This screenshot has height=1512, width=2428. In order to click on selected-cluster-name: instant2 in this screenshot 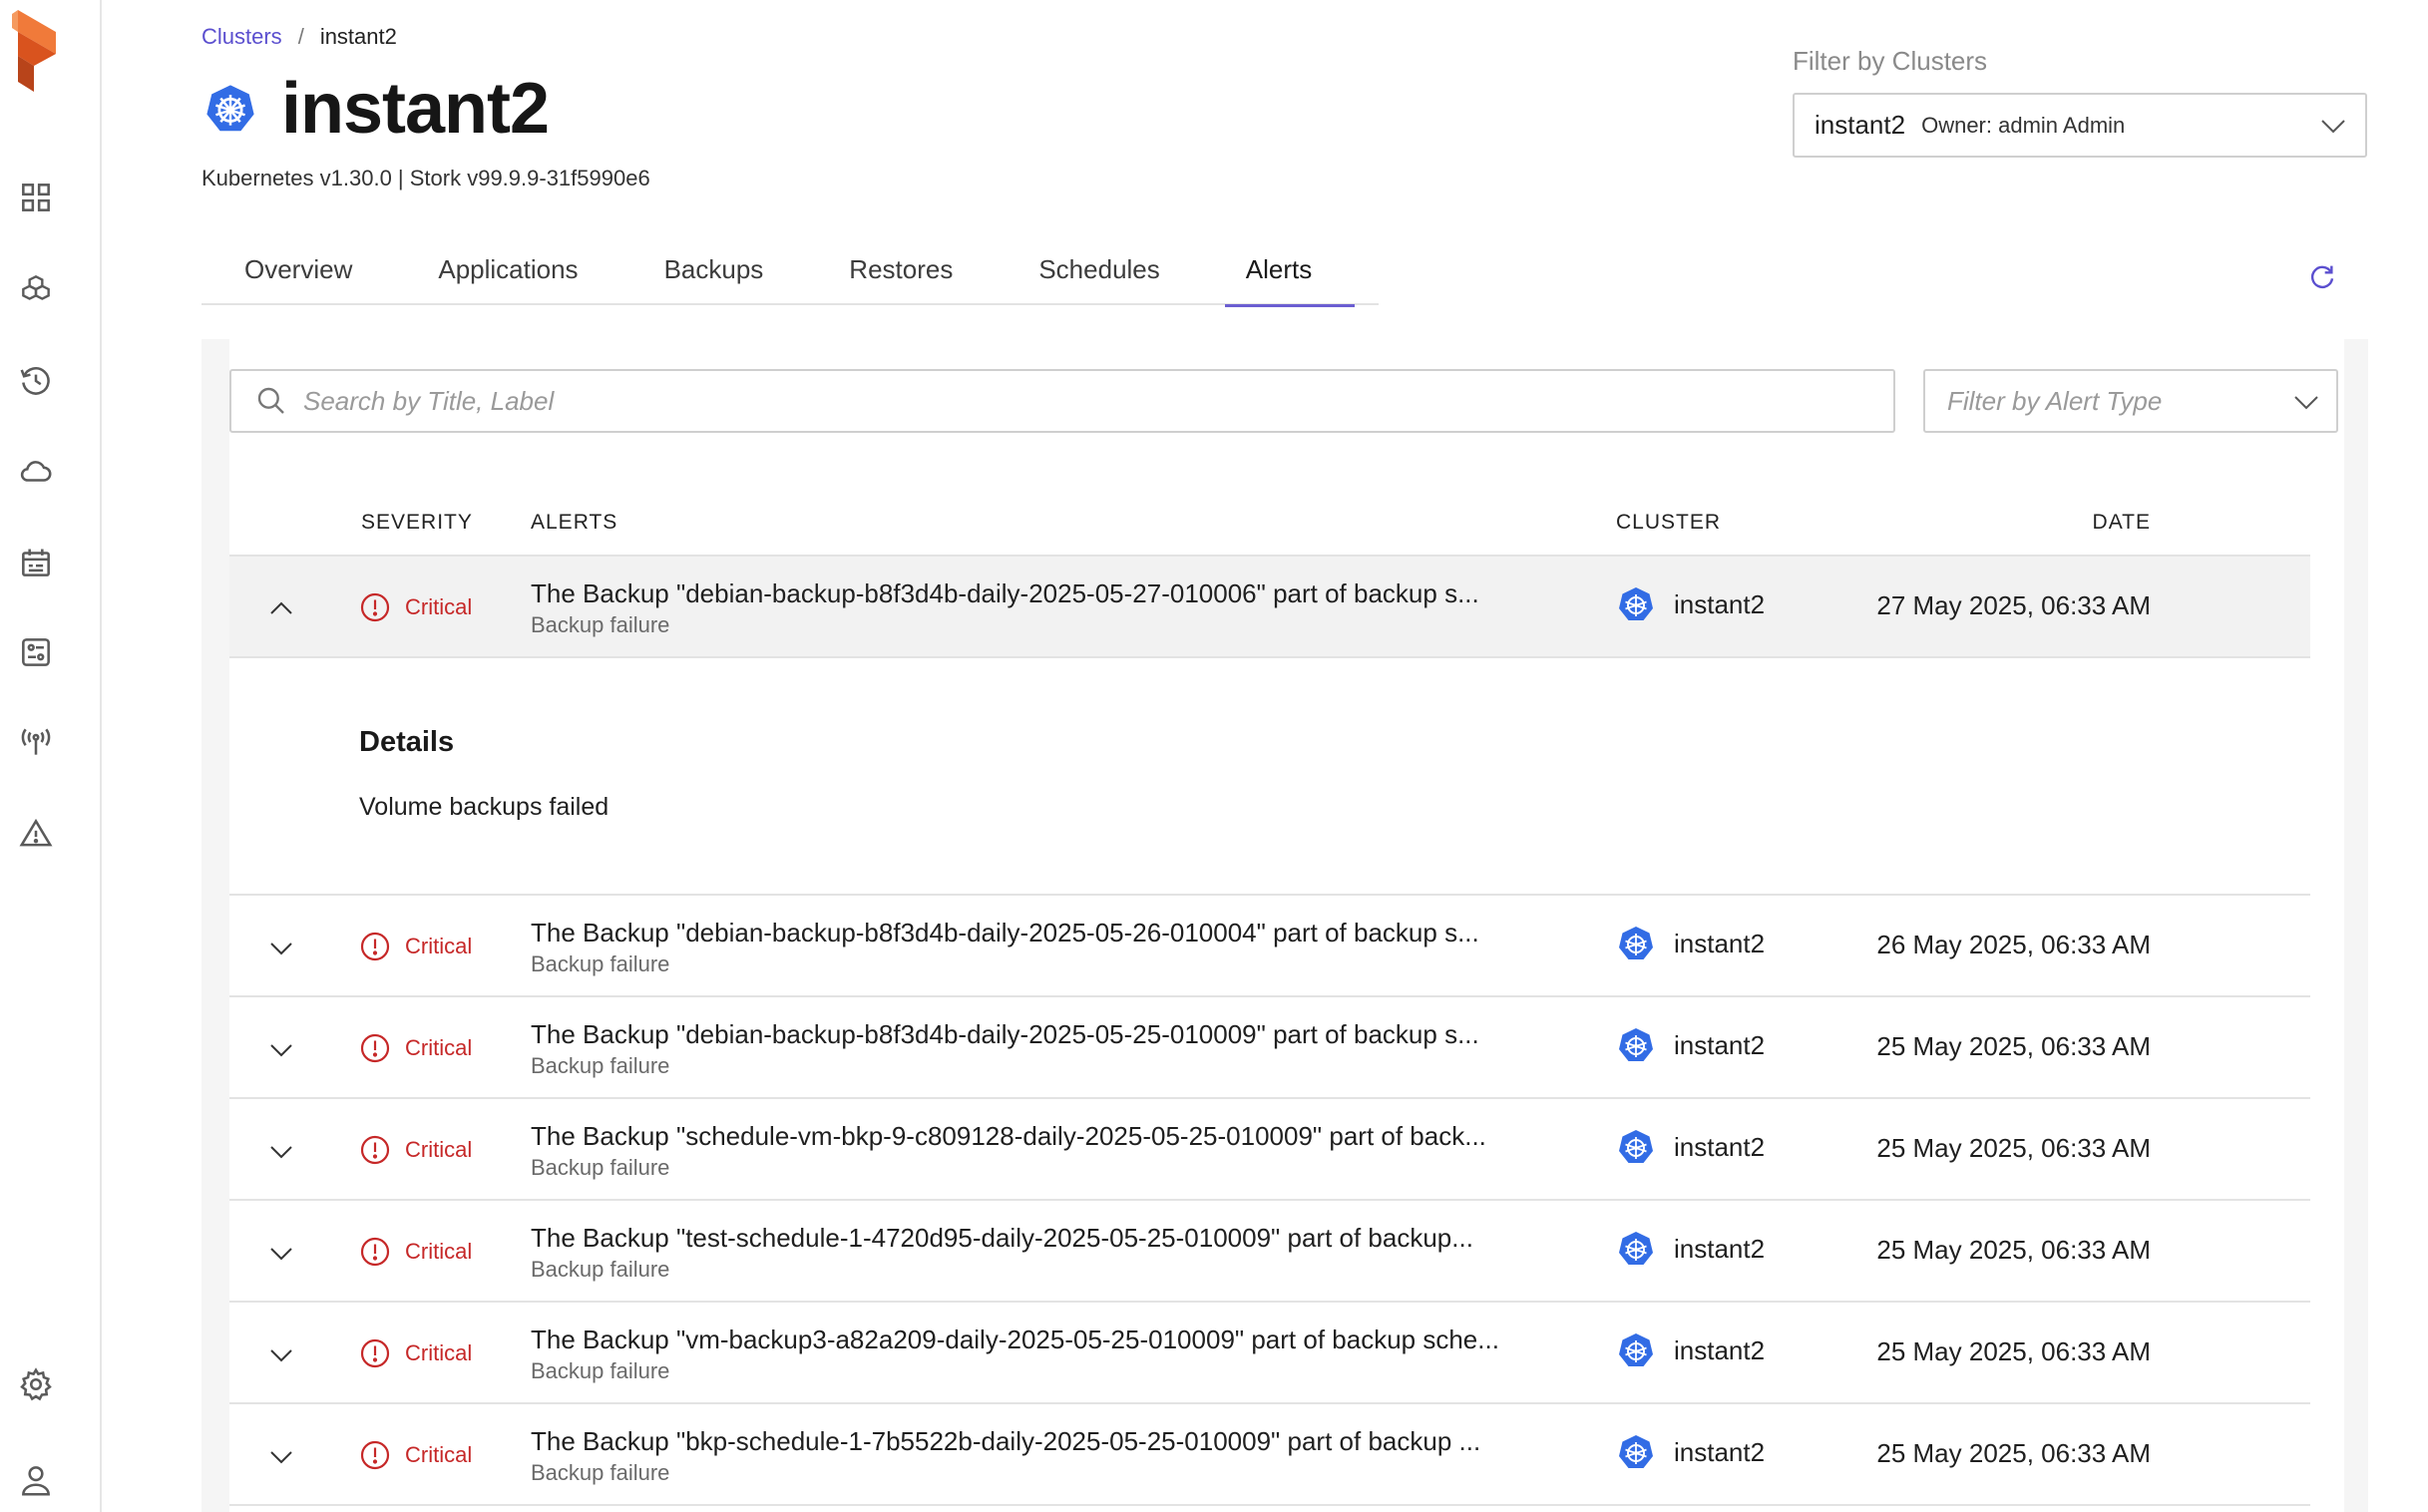, I will do `click(1861, 125)`.